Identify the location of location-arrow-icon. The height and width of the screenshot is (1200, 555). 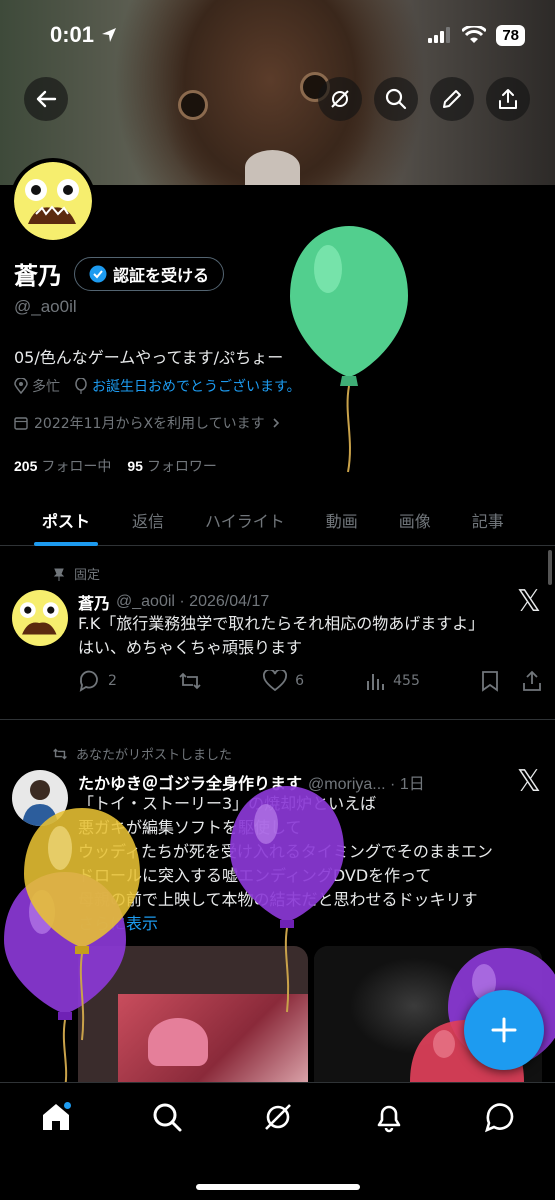
(109, 35).